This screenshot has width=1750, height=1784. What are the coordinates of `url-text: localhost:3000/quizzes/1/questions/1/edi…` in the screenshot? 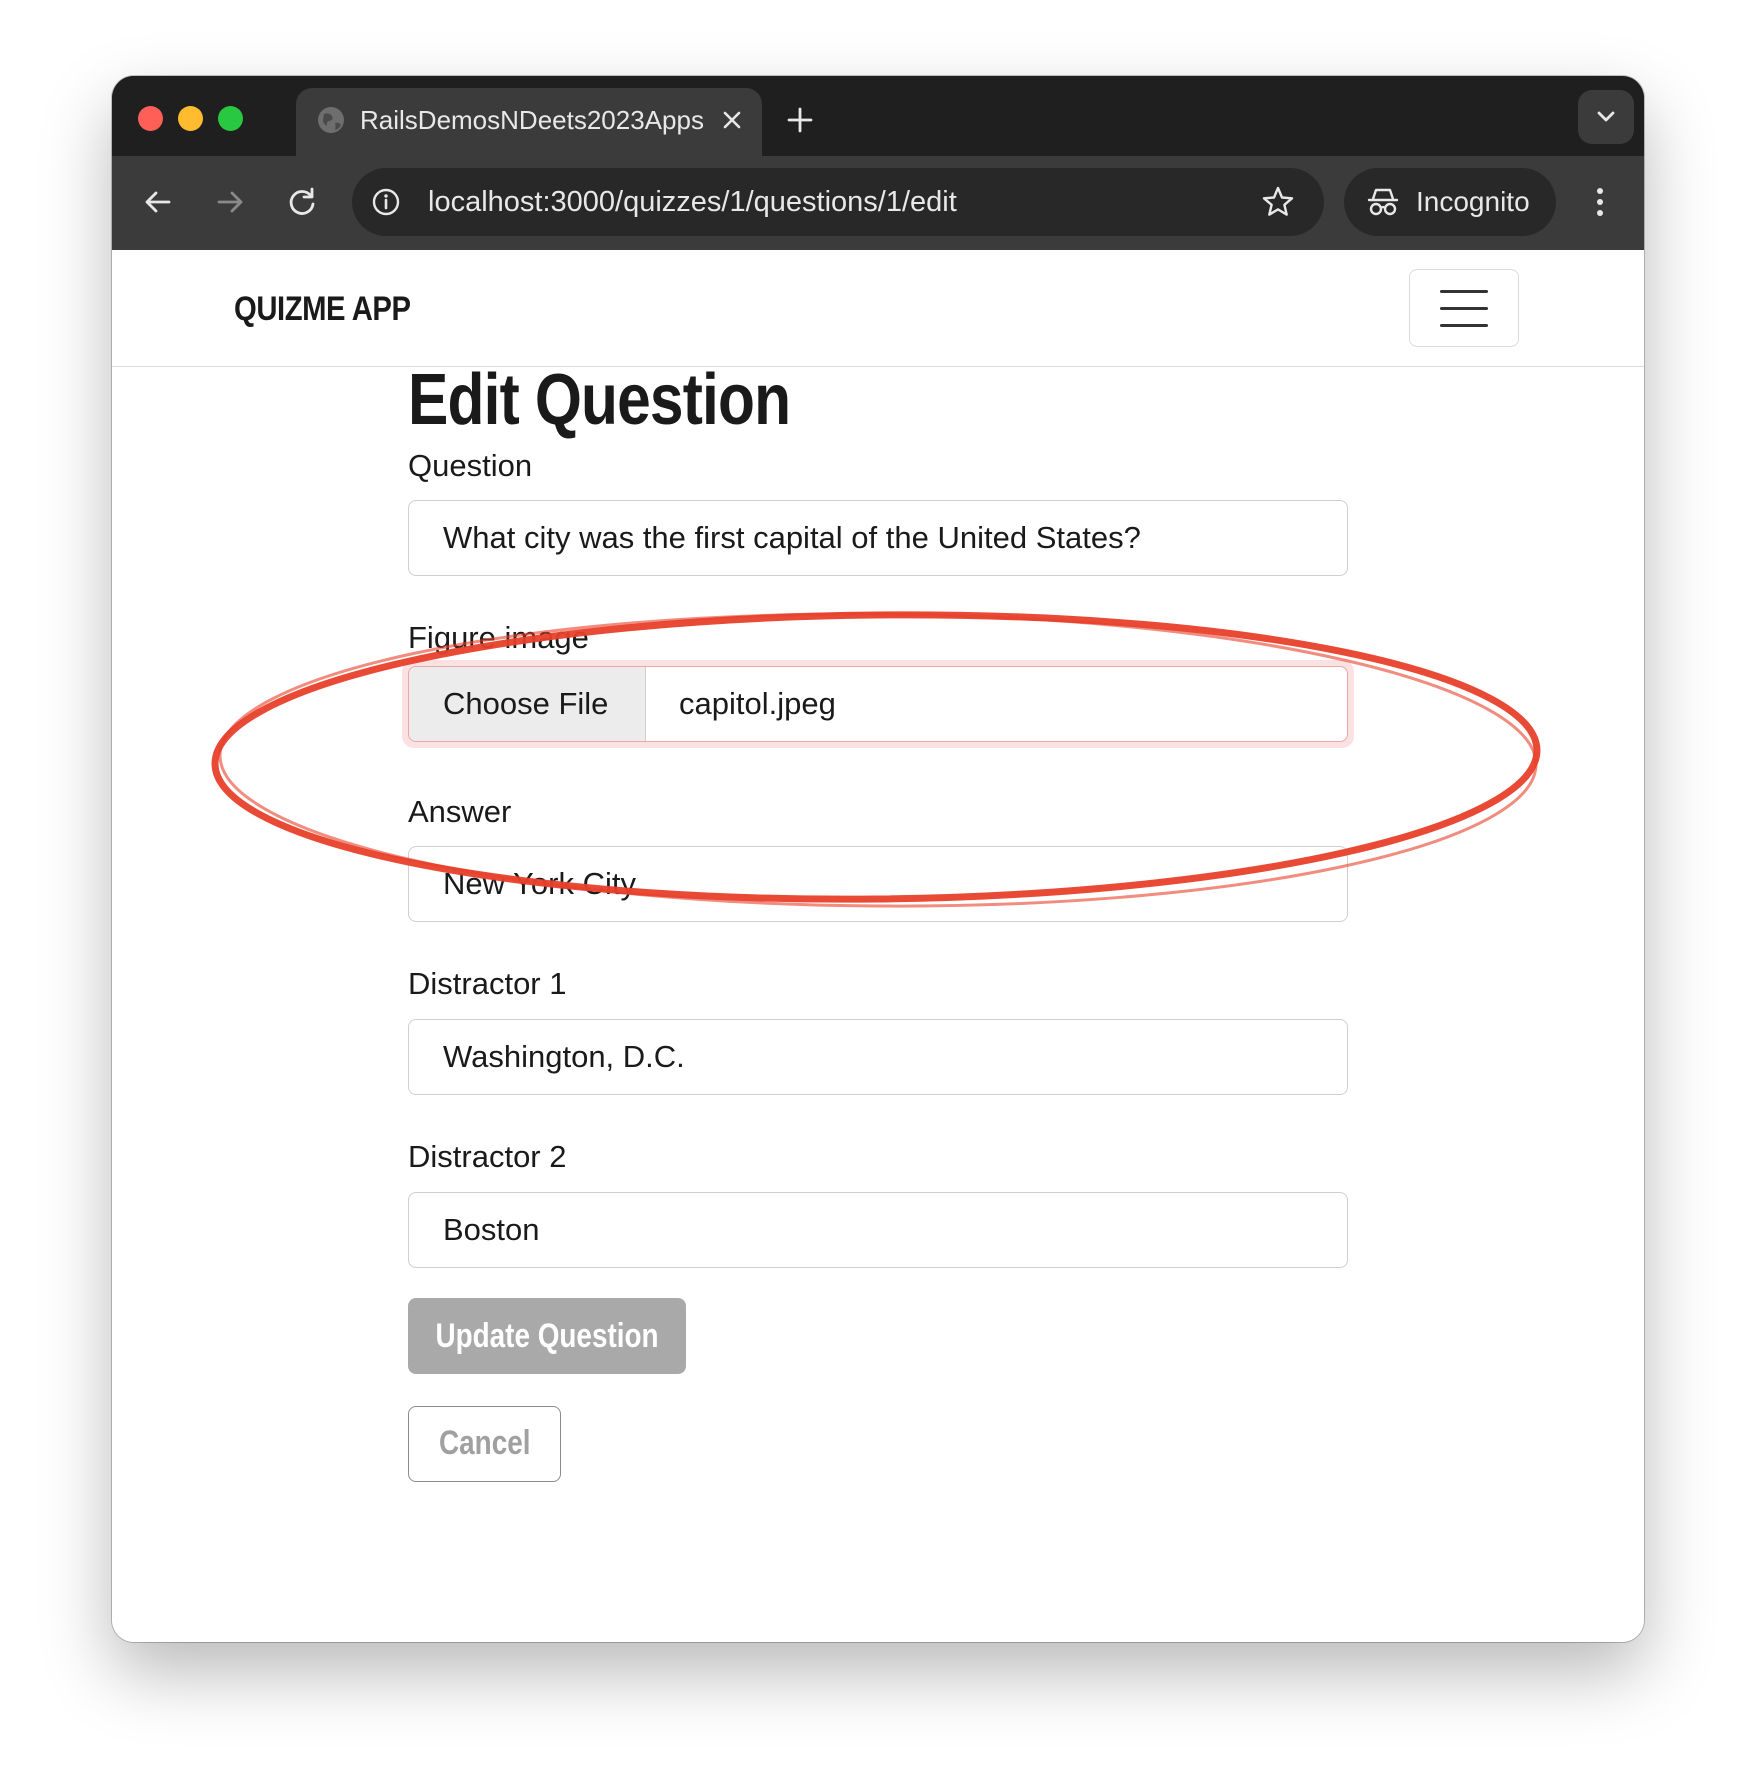 It's located at (692, 202).